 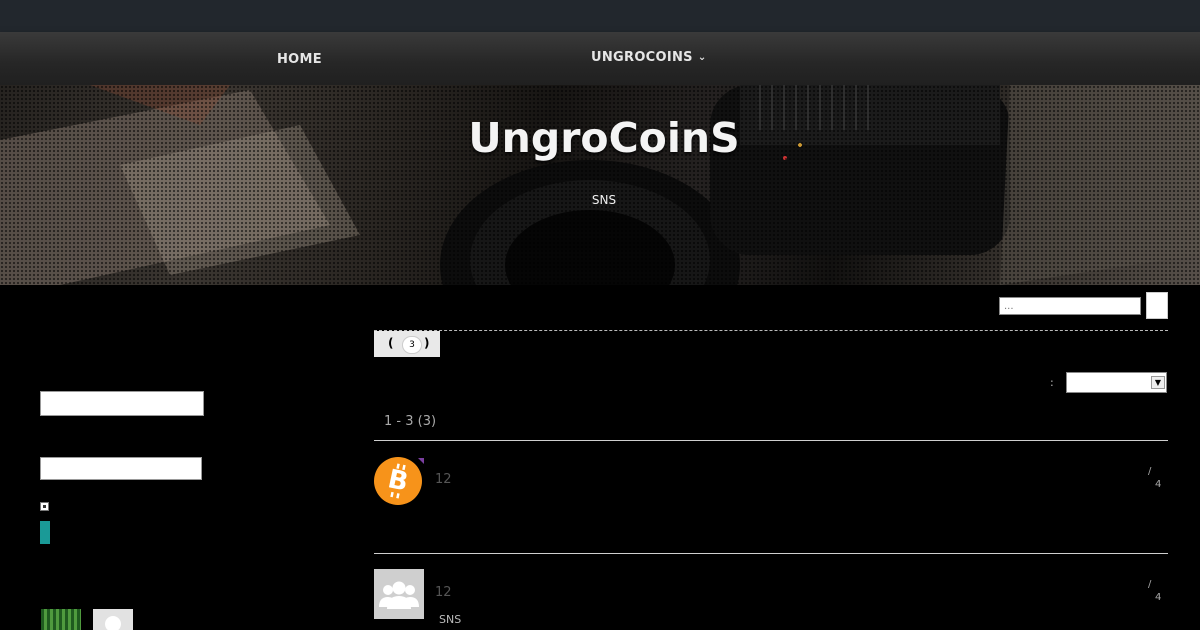 I want to click on item-subtitle: SNS, so click(x=450, y=619).